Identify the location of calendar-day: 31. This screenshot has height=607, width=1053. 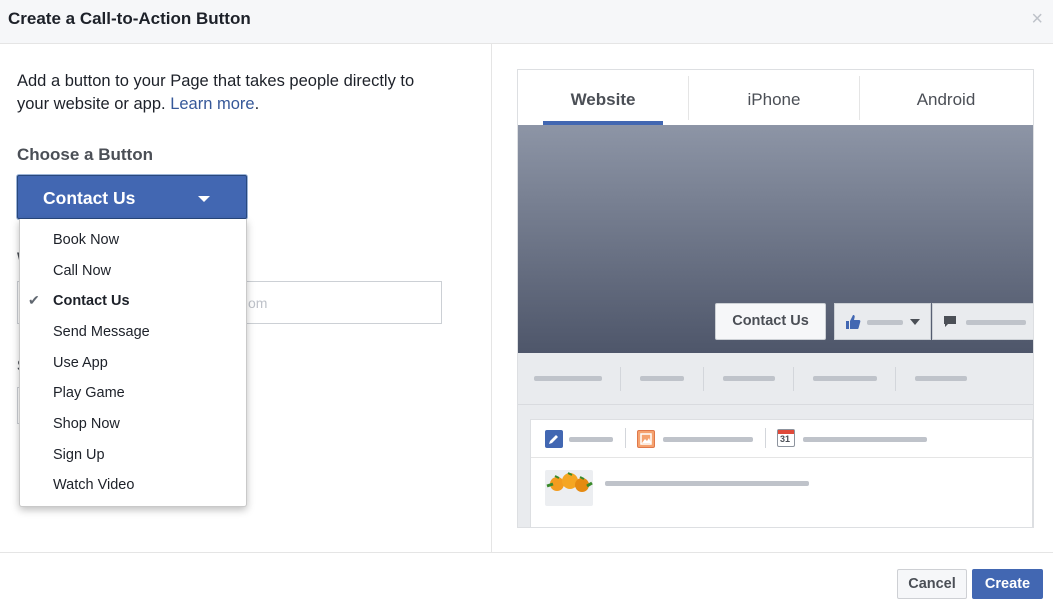
(785, 439).